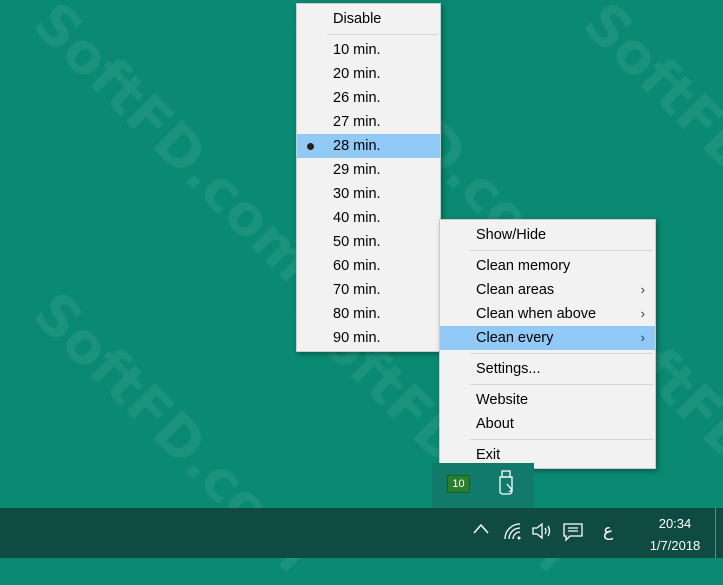 The width and height of the screenshot is (723, 585). Describe the element at coordinates (357, 290) in the screenshot. I see `menu-item-label: 70 min.` at that location.